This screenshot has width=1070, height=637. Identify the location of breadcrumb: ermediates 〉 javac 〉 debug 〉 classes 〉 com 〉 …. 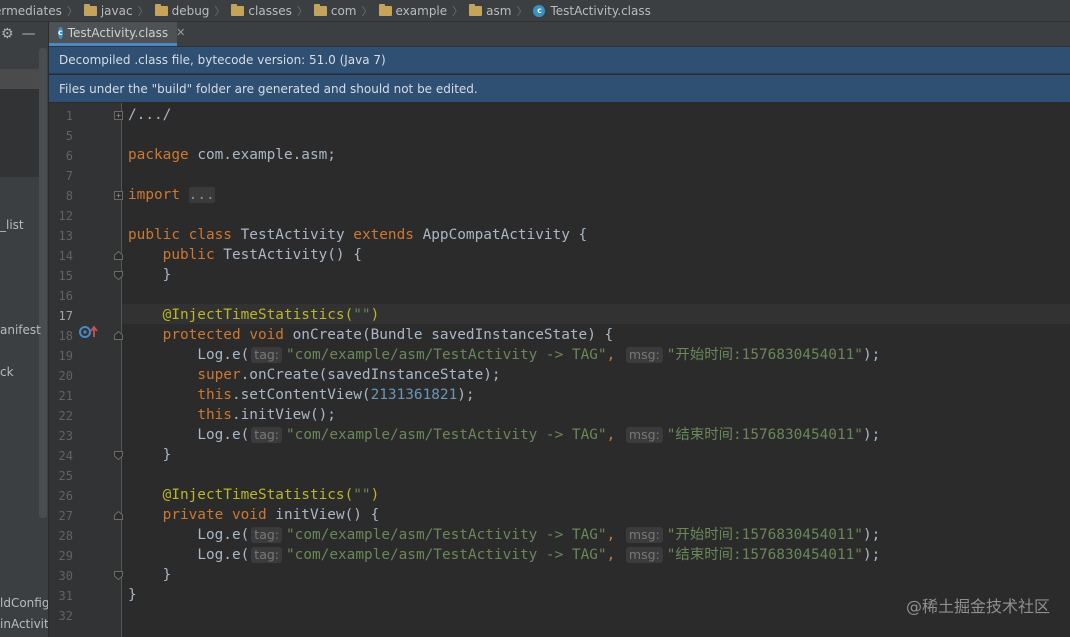
(535, 11).